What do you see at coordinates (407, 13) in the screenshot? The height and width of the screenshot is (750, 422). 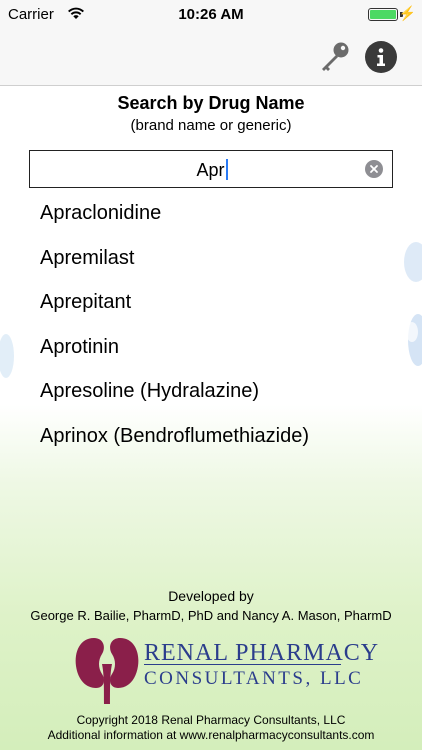 I see `charging-bolt-icon: ⚡` at bounding box center [407, 13].